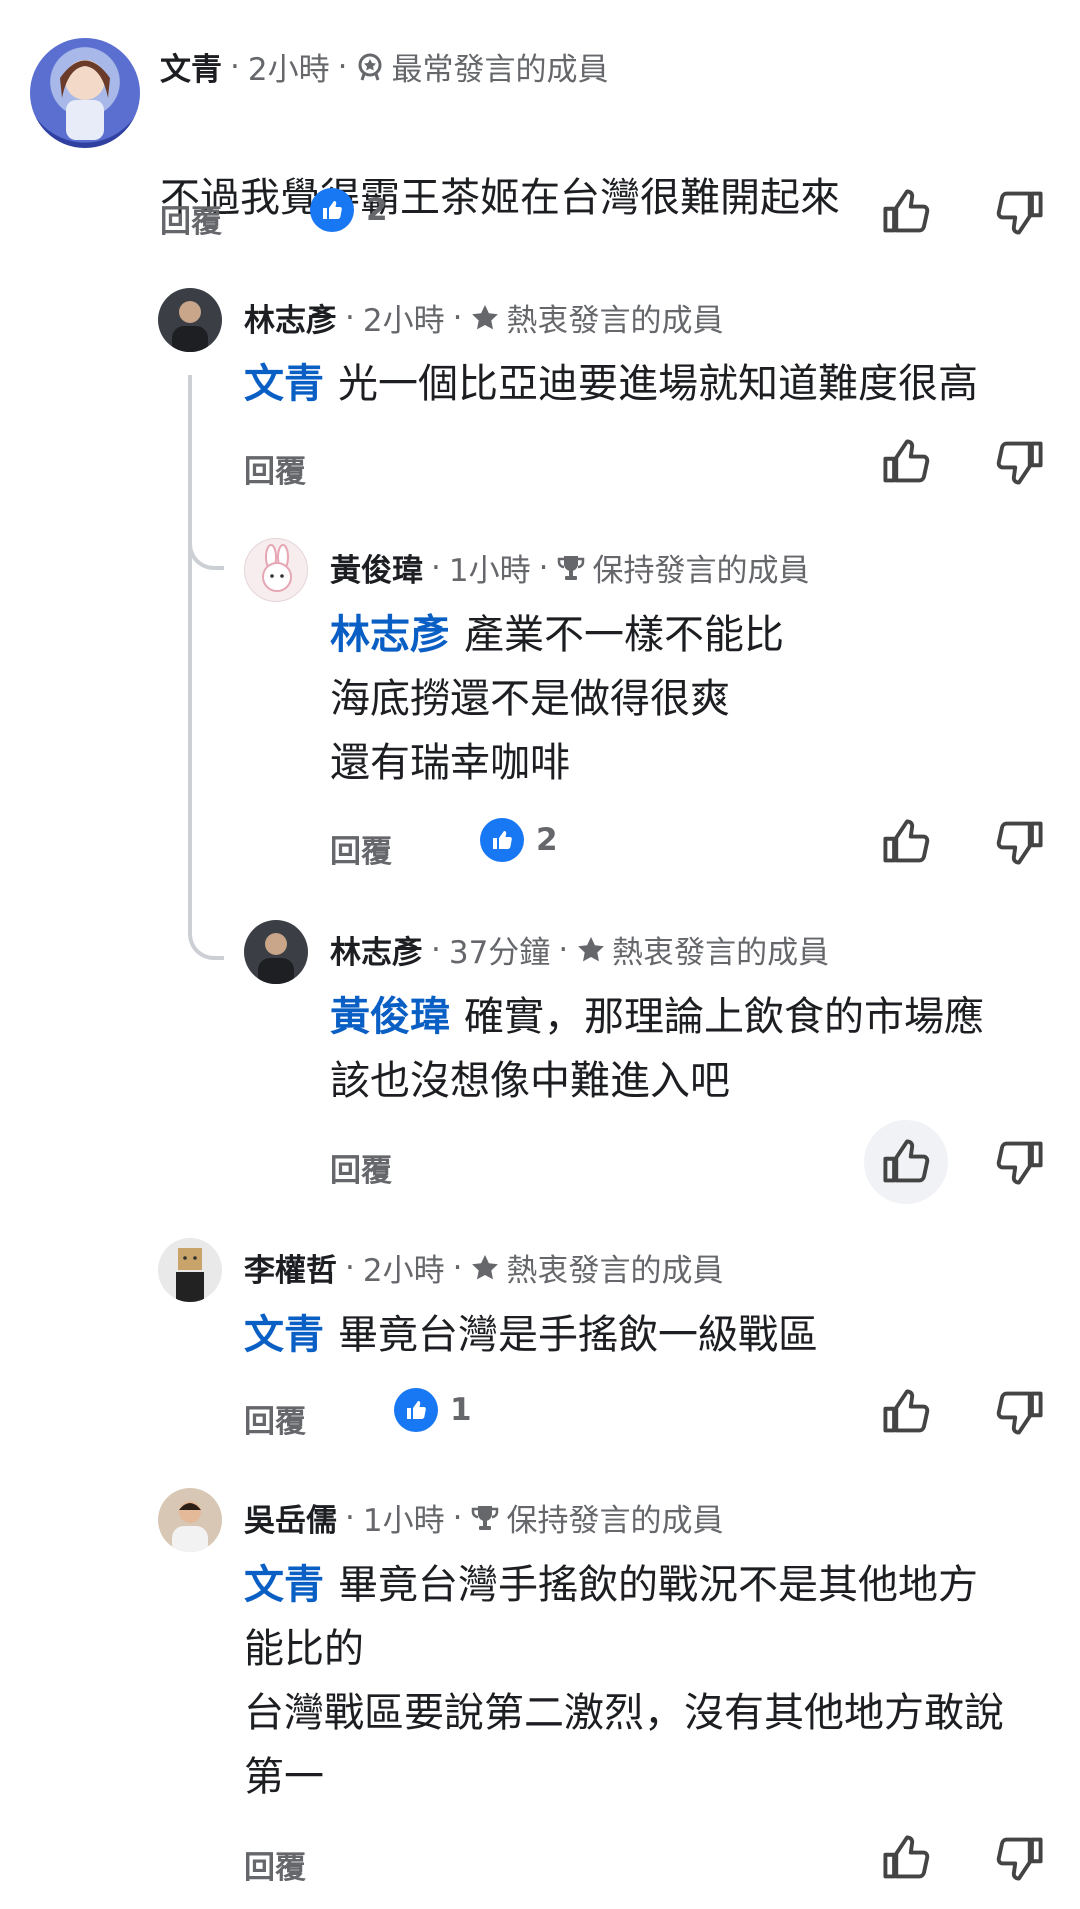  Describe the element at coordinates (499, 949) in the screenshot. I see `comment-time: 37分鐘` at that location.